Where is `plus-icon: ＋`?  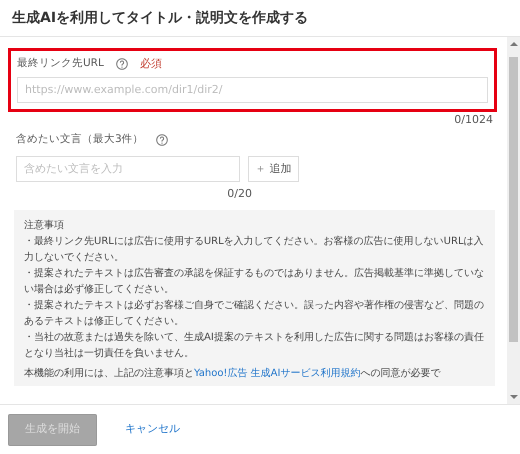
plus-icon: ＋ is located at coordinates (260, 168).